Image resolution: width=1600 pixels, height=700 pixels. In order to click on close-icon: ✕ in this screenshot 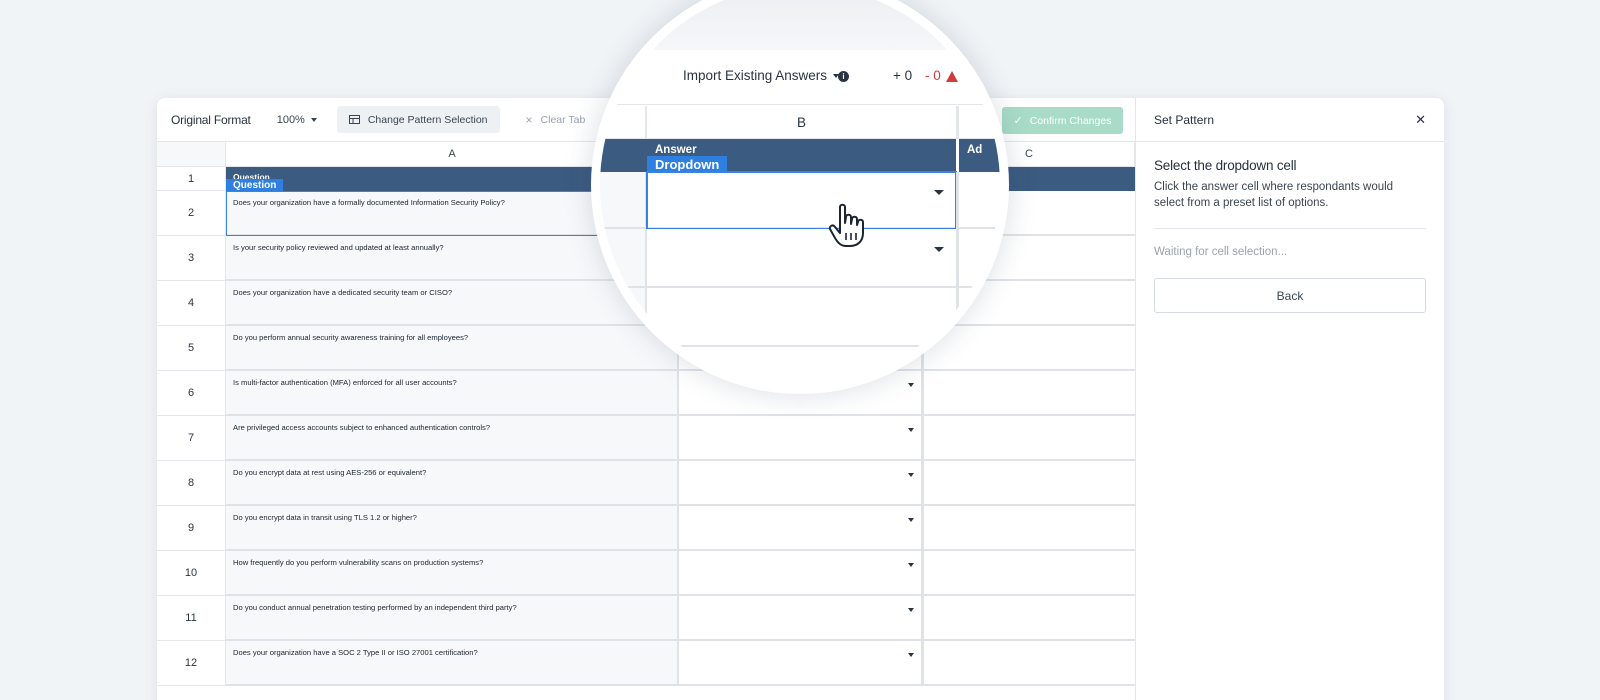, I will do `click(1420, 120)`.